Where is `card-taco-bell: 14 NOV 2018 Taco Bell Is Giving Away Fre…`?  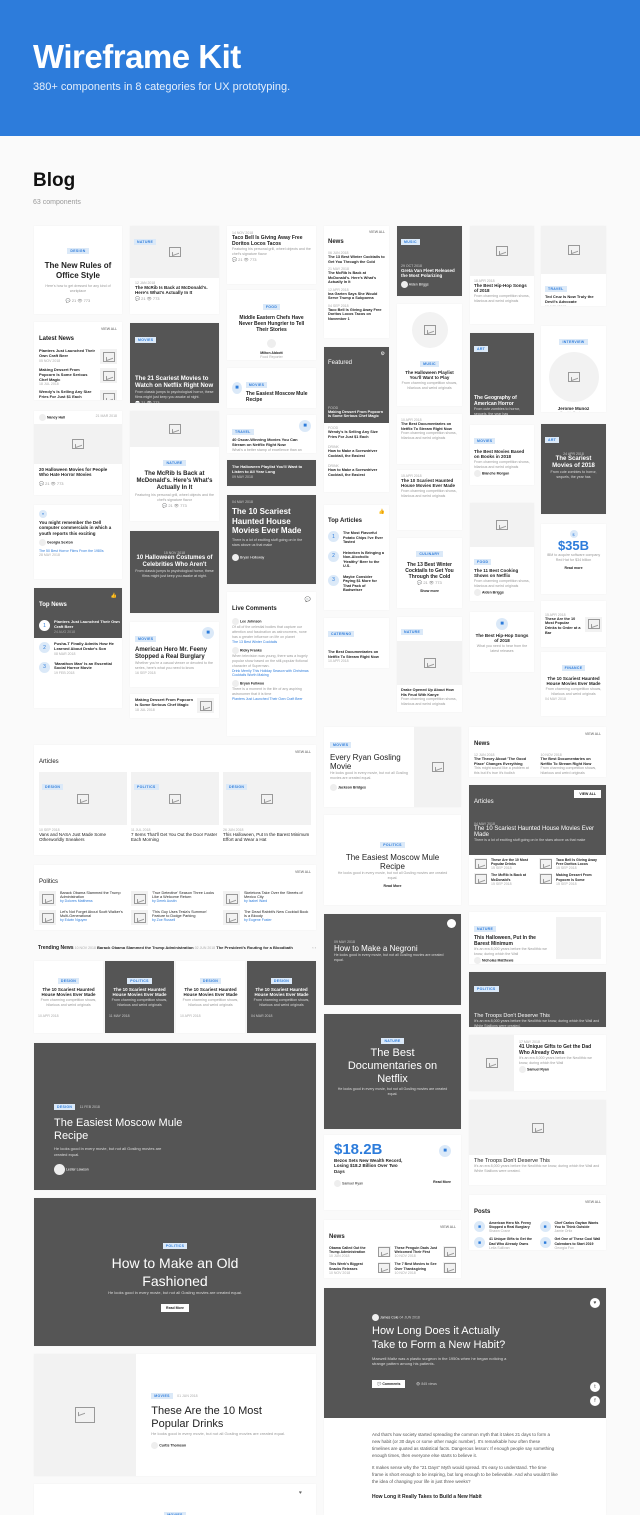
card-taco-bell: 14 NOV 2018 Taco Bell Is Giving Away Fre… is located at coordinates (271, 255).